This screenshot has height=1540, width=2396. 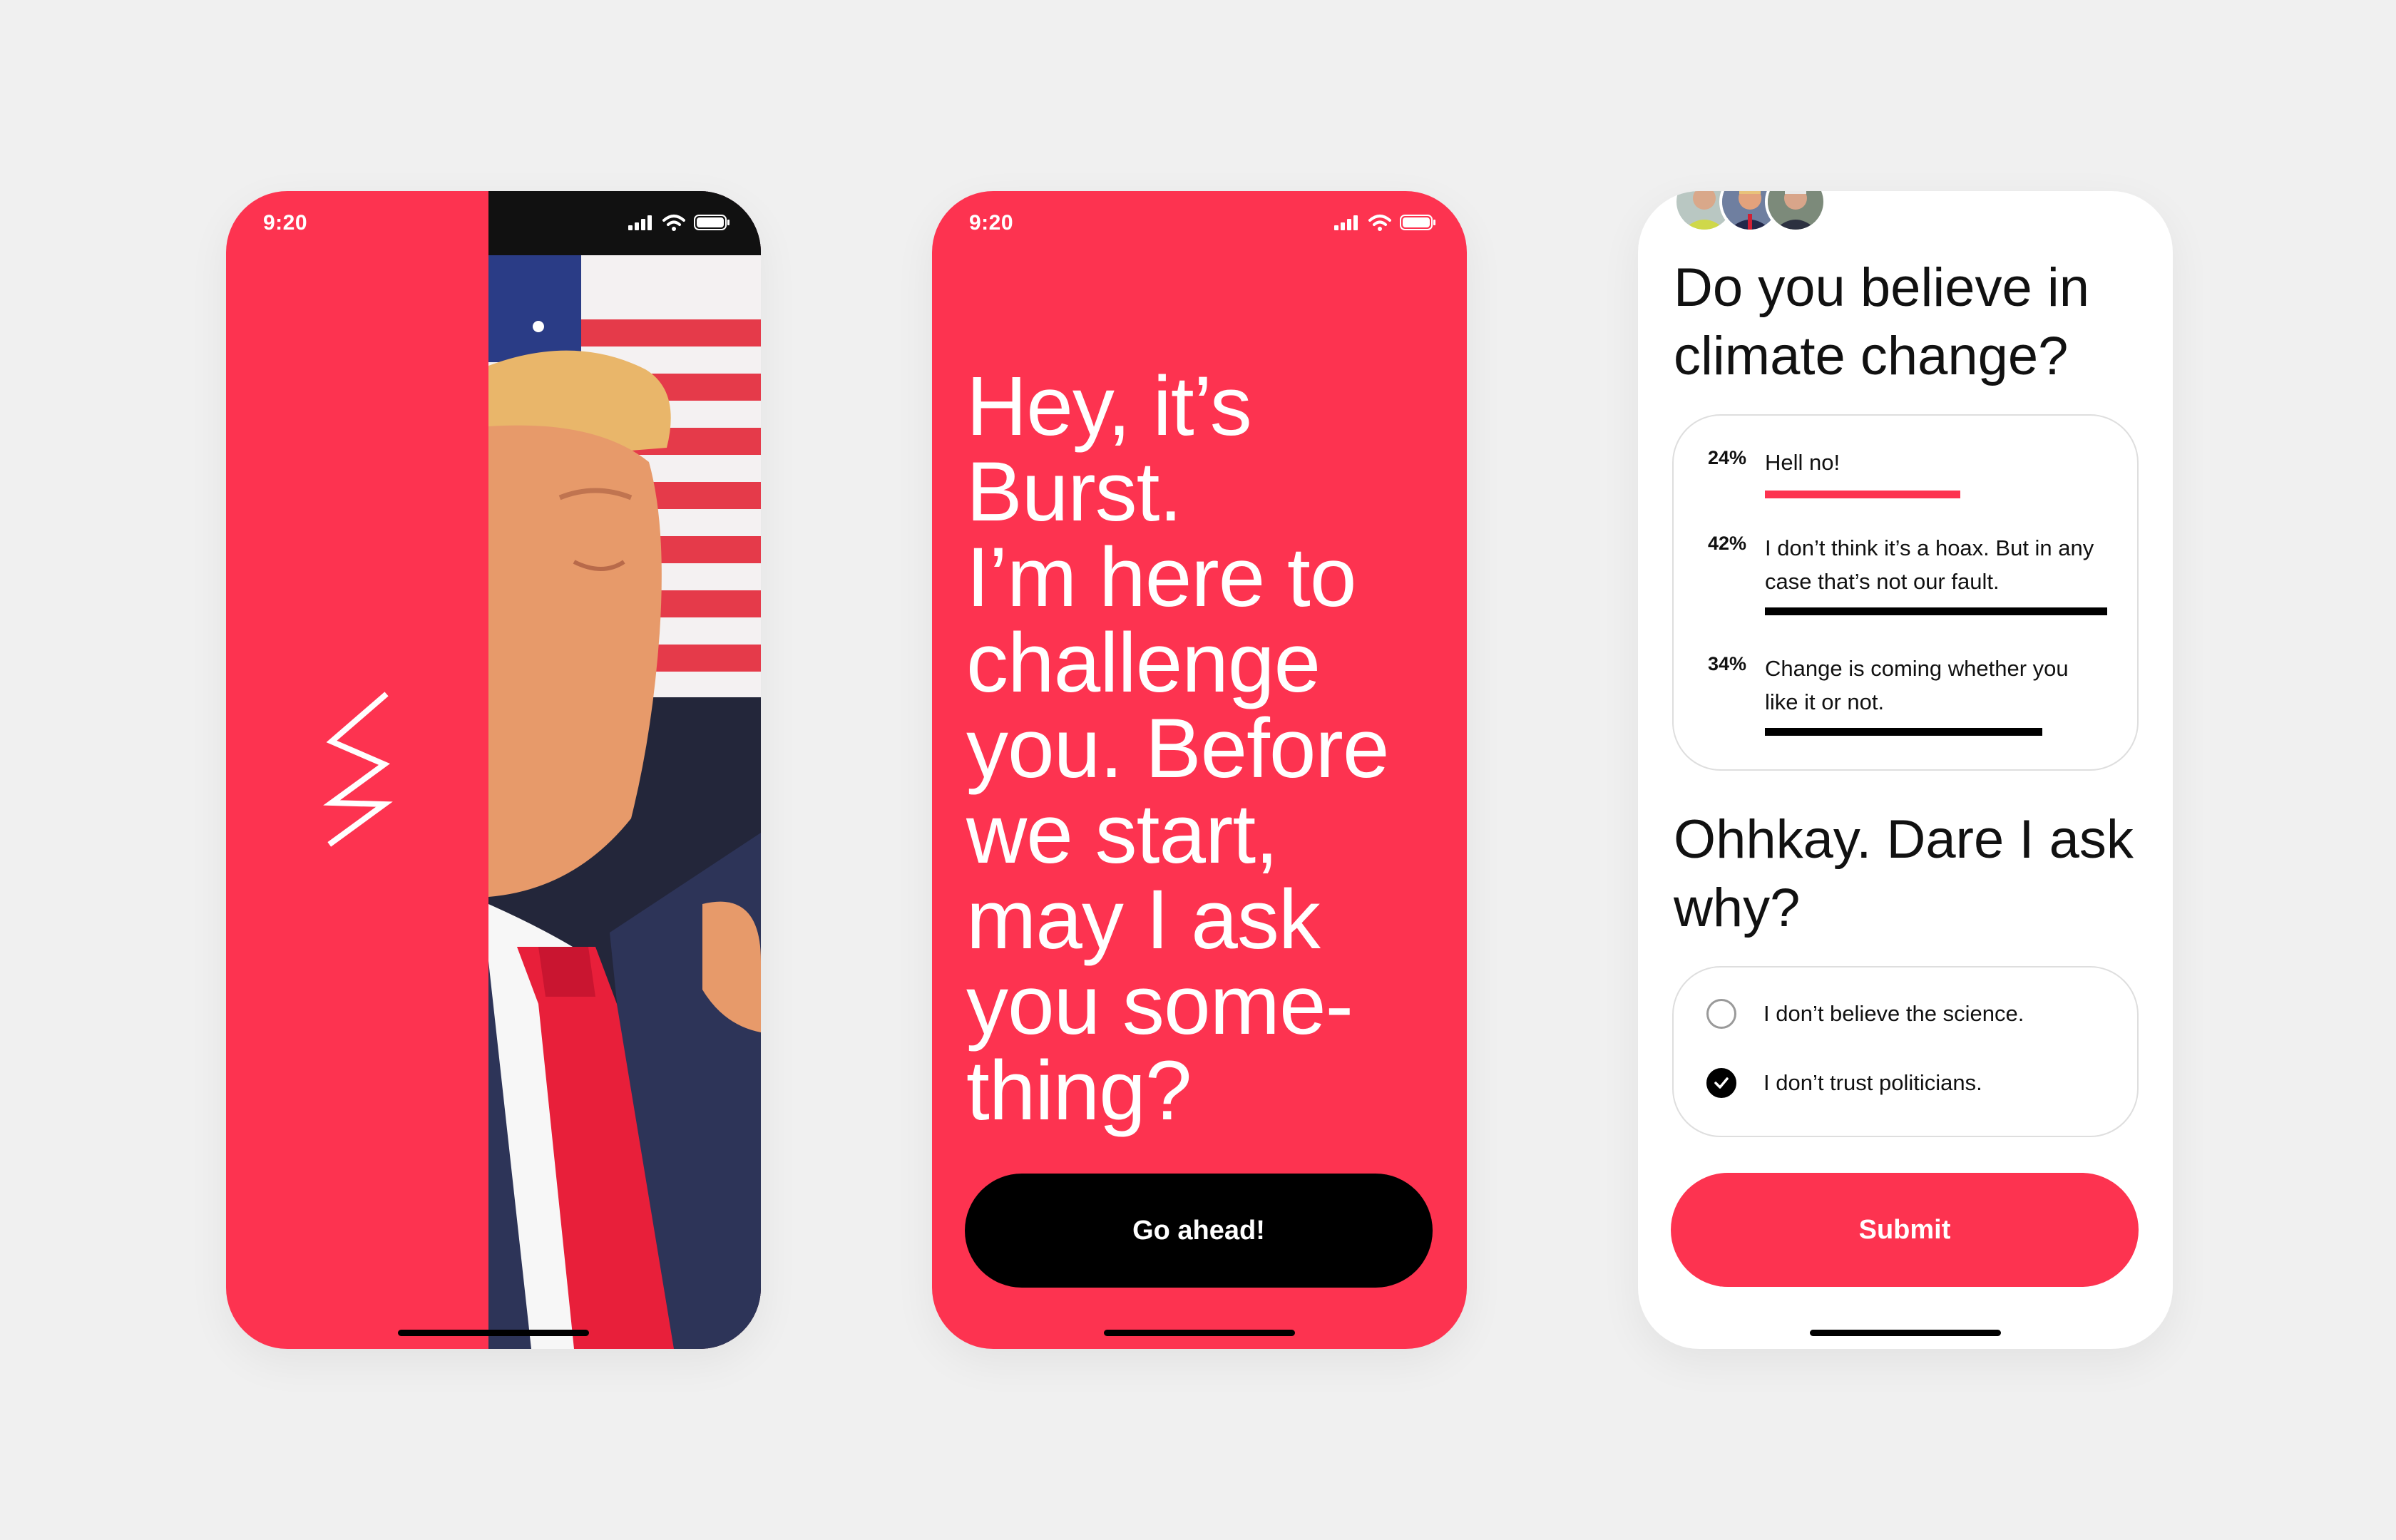 What do you see at coordinates (1721, 1014) in the screenshot?
I see `radio-unchecked-icon` at bounding box center [1721, 1014].